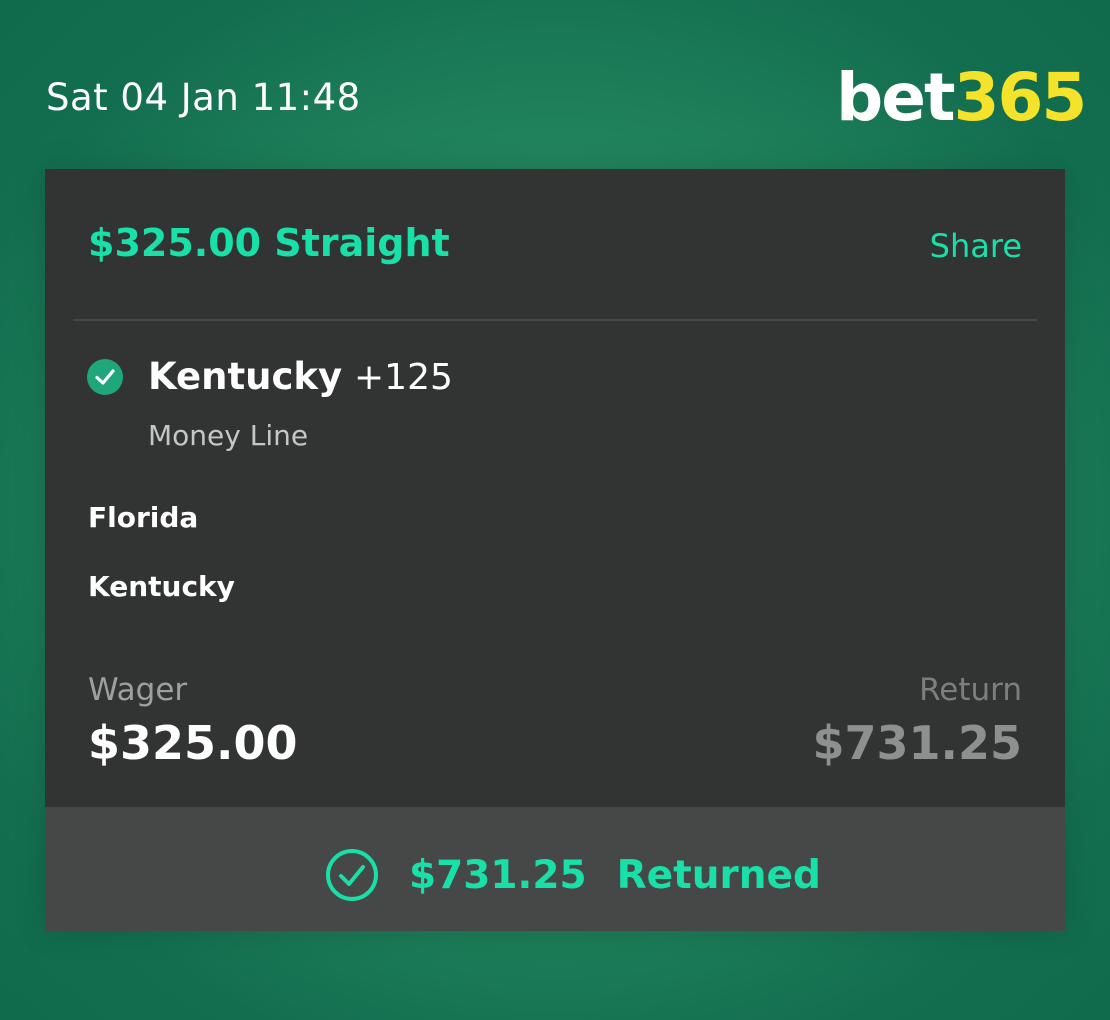 The height and width of the screenshot is (1020, 1110). Describe the element at coordinates (203, 97) in the screenshot. I see `header-datetime: Sat 04 Jan 11:48` at that location.